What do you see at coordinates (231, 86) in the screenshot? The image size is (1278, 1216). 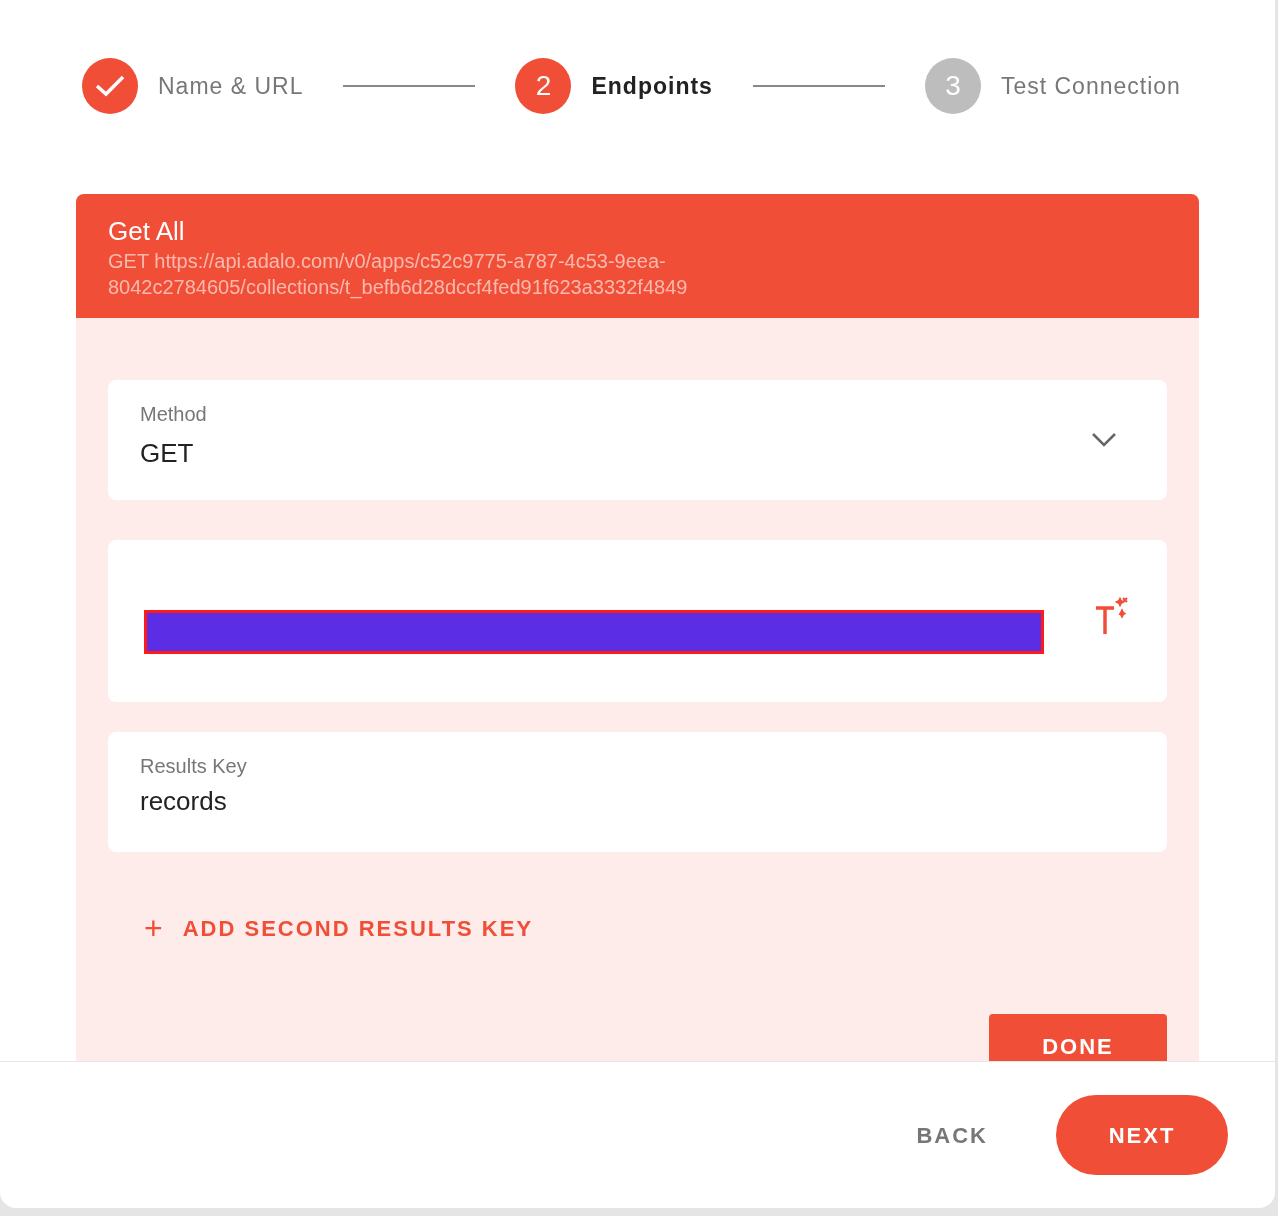 I see `step-label: Name & URL` at bounding box center [231, 86].